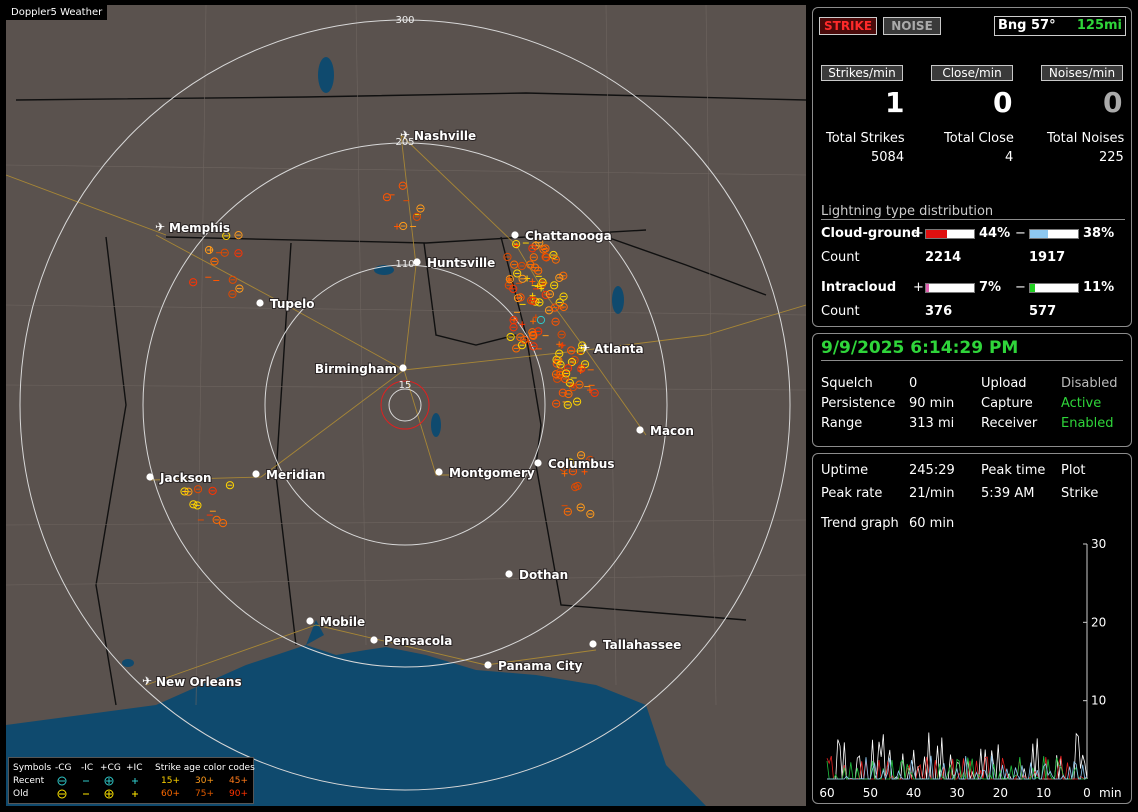  Describe the element at coordinates (932, 523) in the screenshot. I see `trend-graph-value: 60 min` at that location.